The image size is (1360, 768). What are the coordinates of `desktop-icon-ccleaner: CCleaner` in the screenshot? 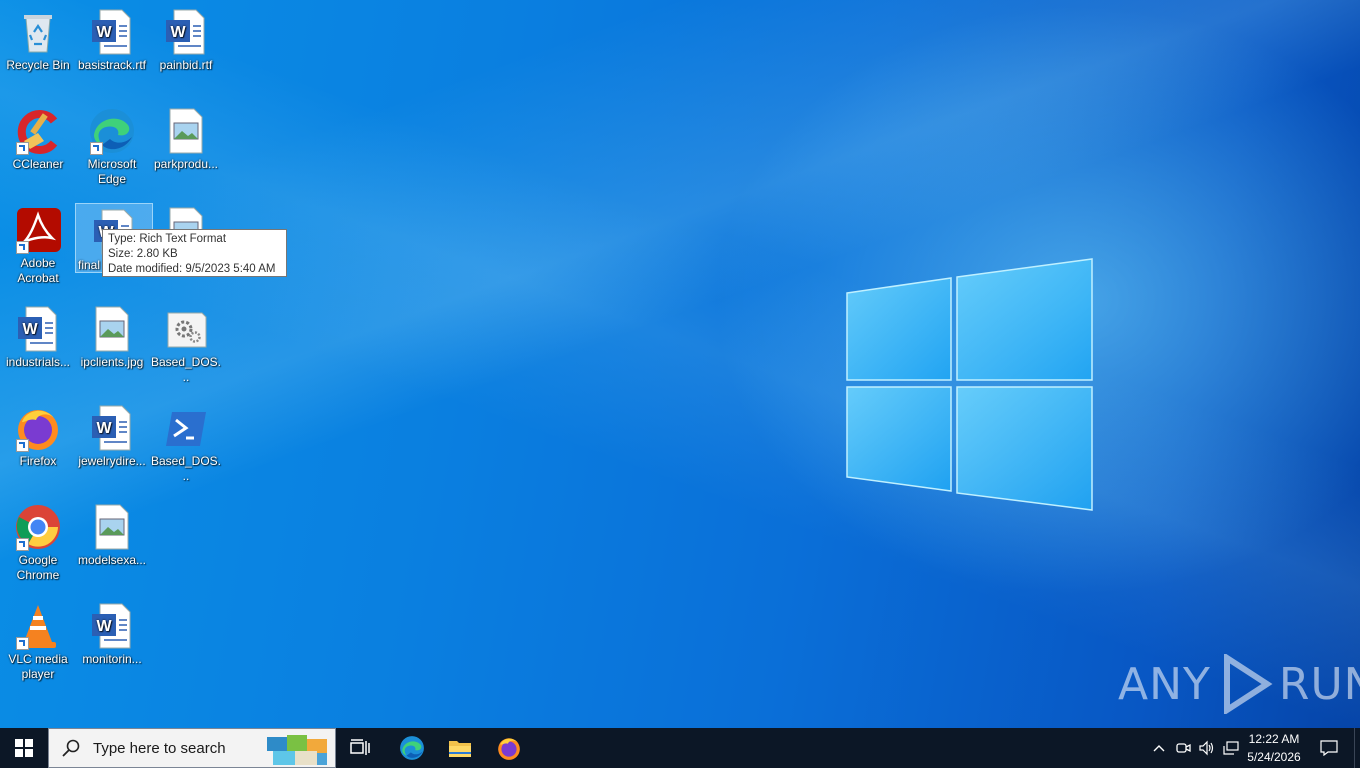 It's located at (38, 137).